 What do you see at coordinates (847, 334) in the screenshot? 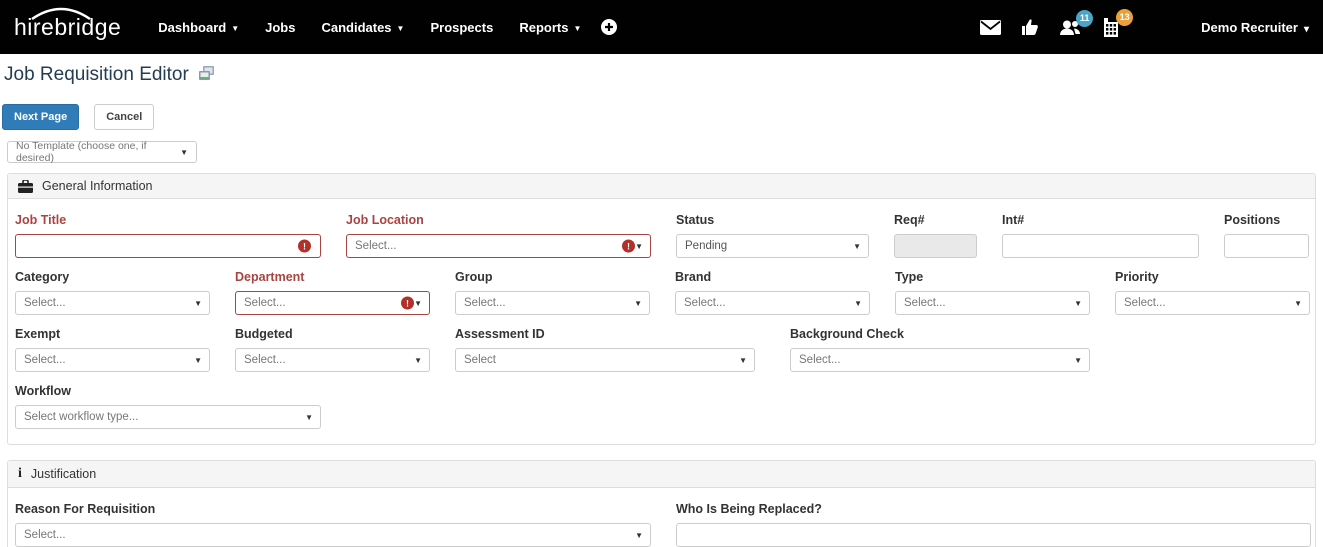
I see `background-check-label: Background Check` at bounding box center [847, 334].